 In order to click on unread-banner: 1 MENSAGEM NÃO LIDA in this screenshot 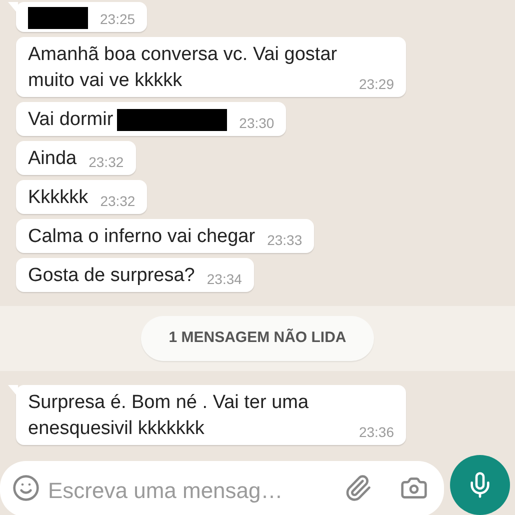, I will do `click(257, 338)`.